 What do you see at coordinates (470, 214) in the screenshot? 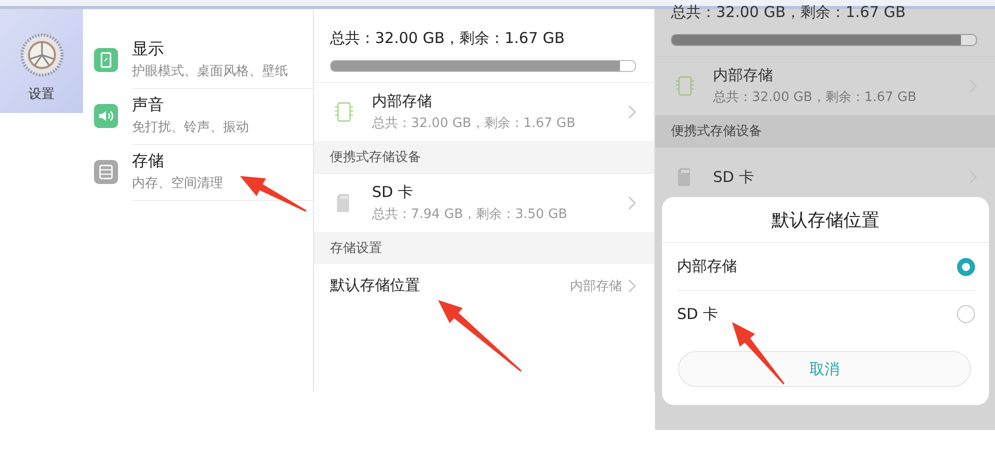
I see `storage-detail: 总共：7.94 GB，剩余：3.50 GB` at bounding box center [470, 214].